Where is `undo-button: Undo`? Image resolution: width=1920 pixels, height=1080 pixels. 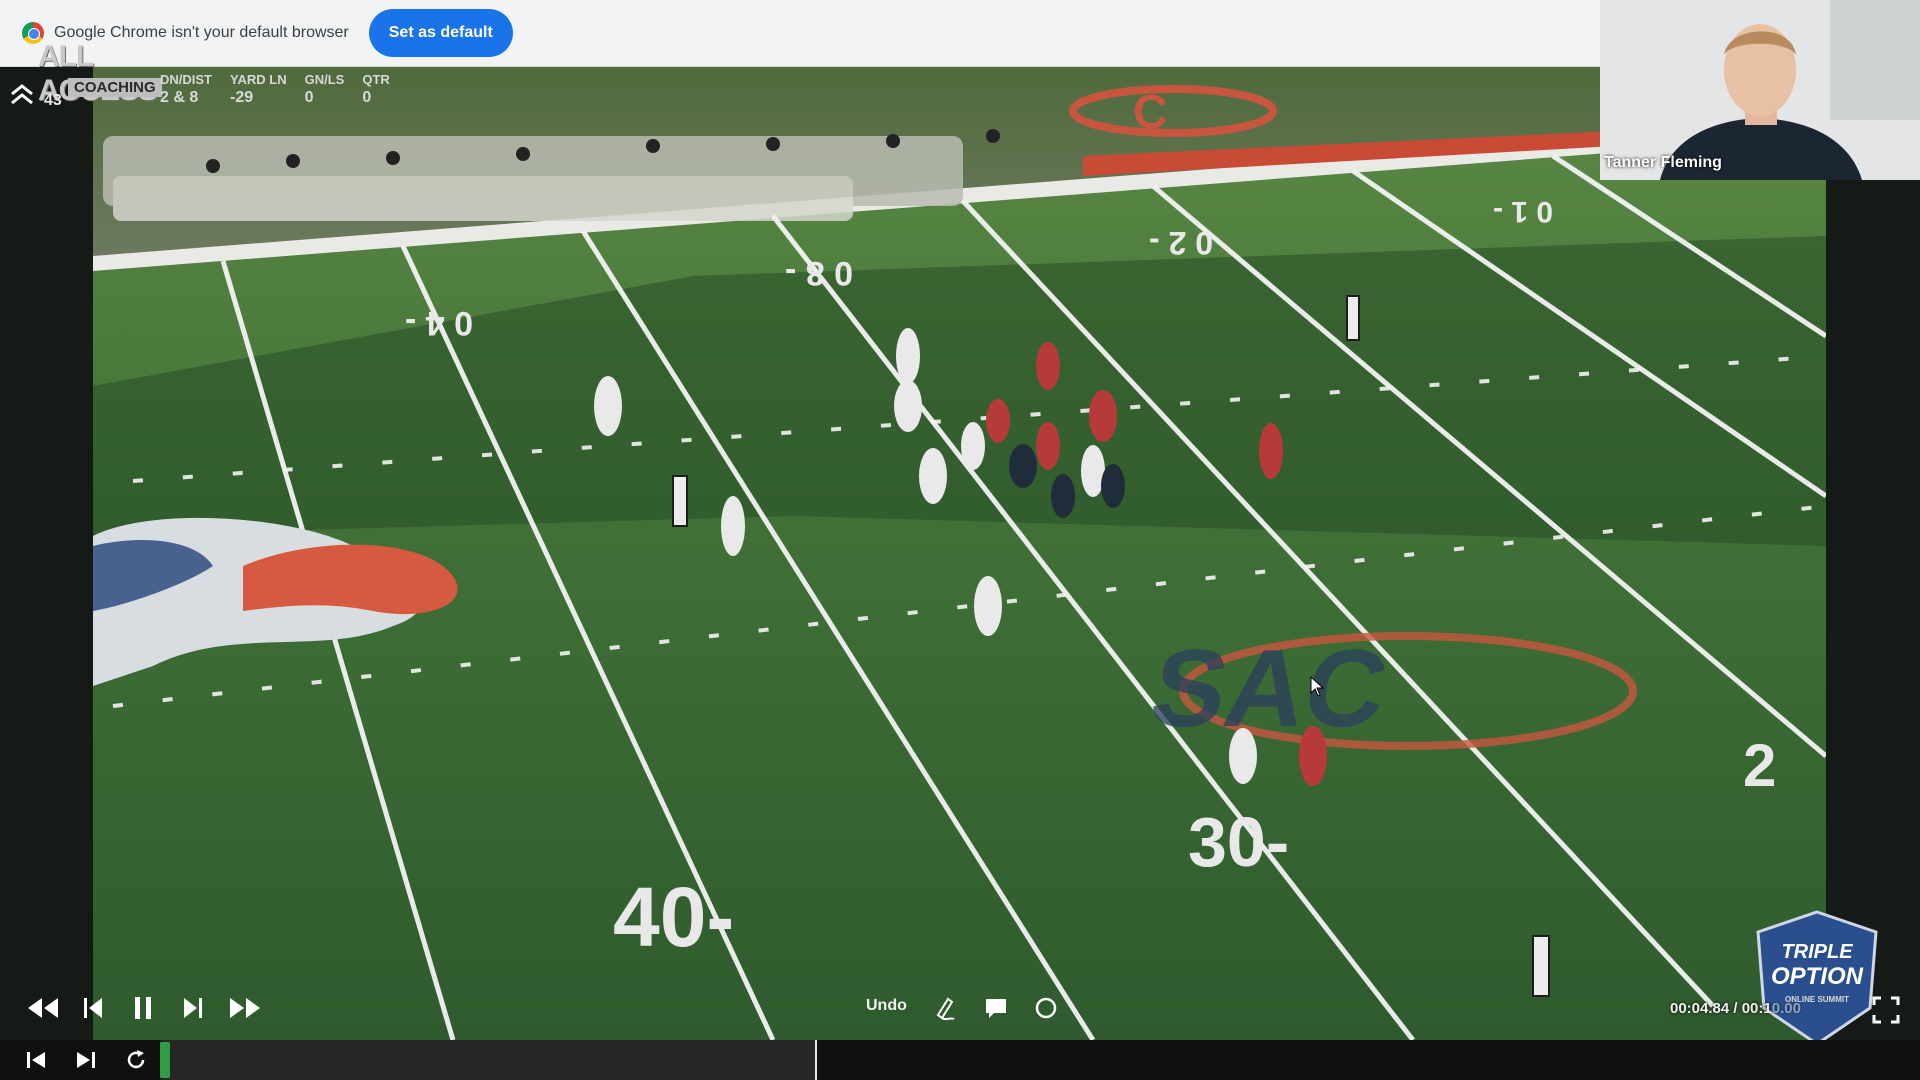 undo-button: Undo is located at coordinates (886, 1006).